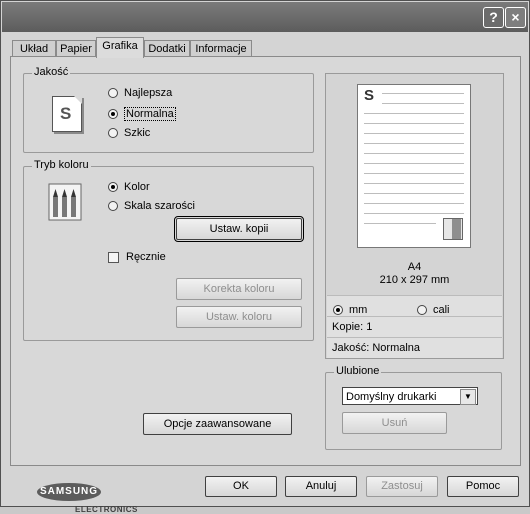 The width and height of the screenshot is (530, 514). Describe the element at coordinates (221, 48) in the screenshot. I see `tab-informacje: Informacje` at that location.